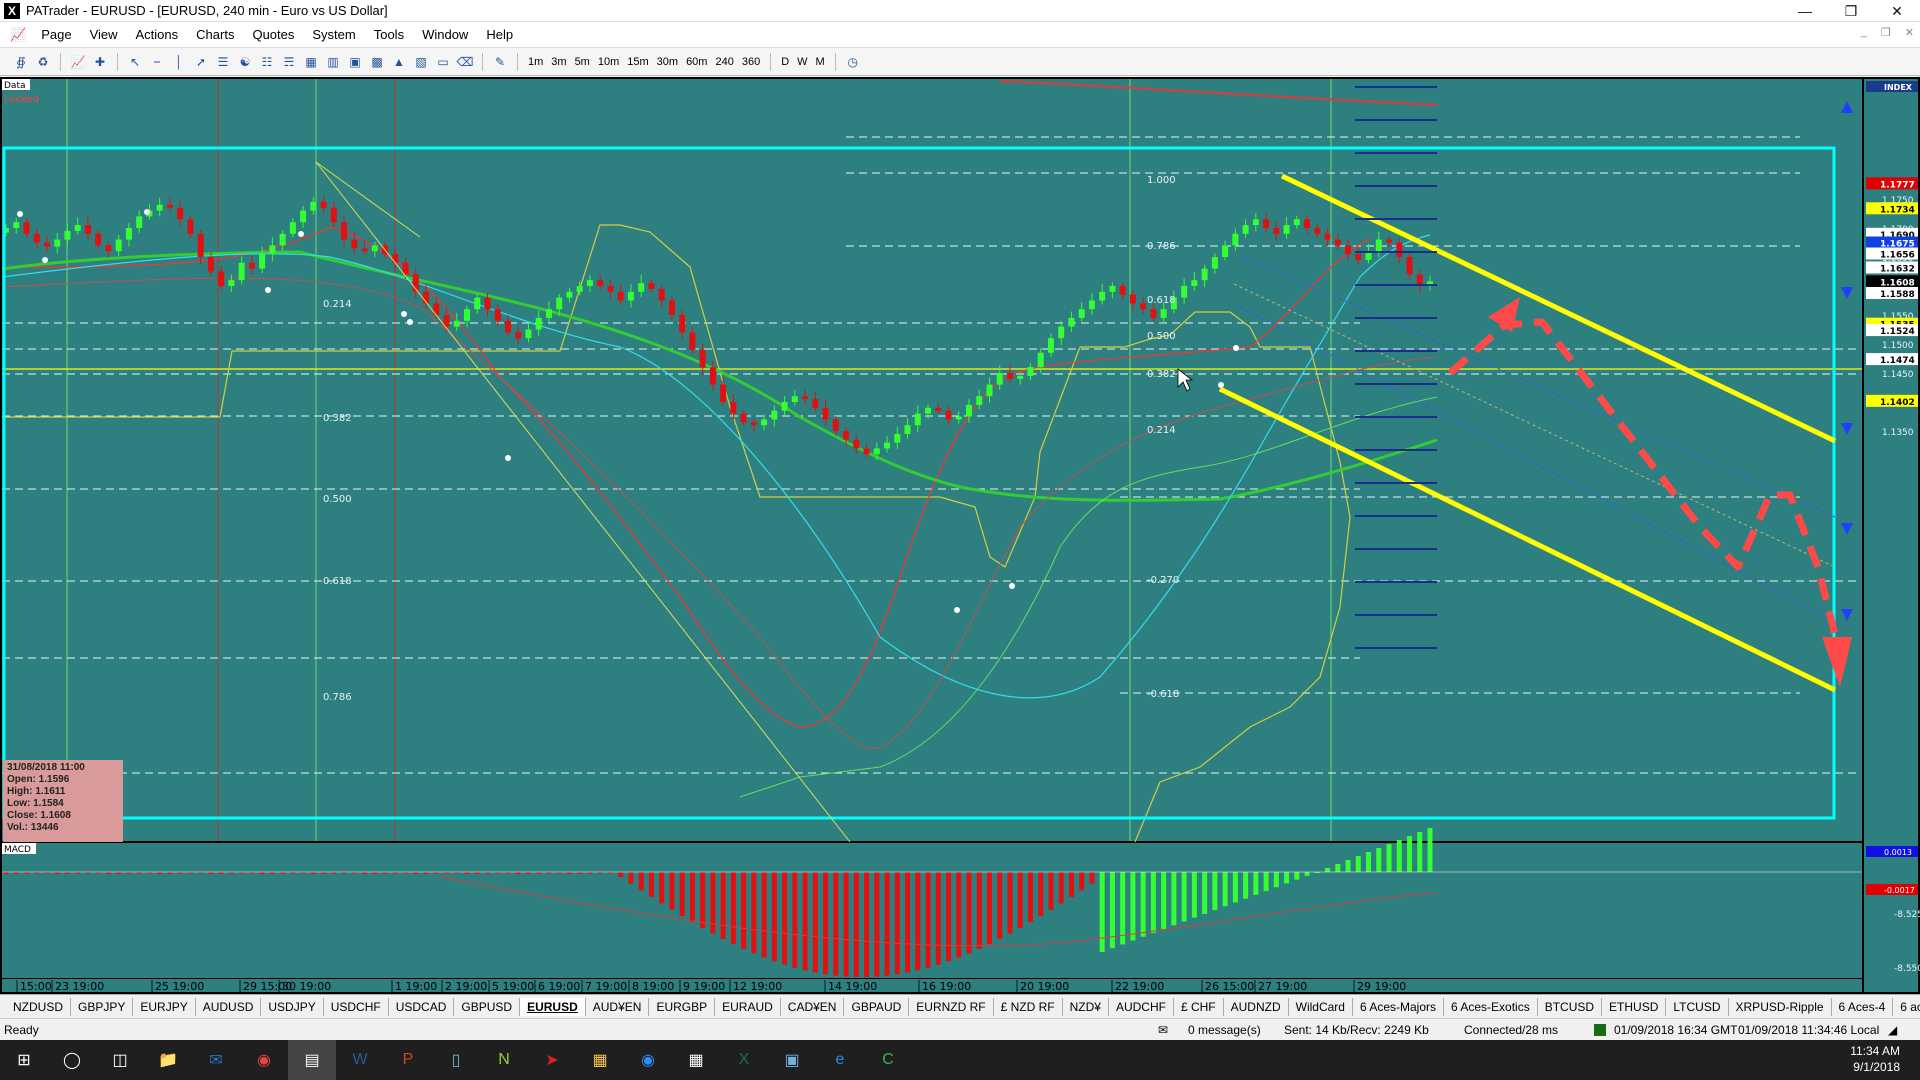 The height and width of the screenshot is (1080, 1920). Describe the element at coordinates (377, 62) in the screenshot. I see `ellipse-icon: ▩` at that location.